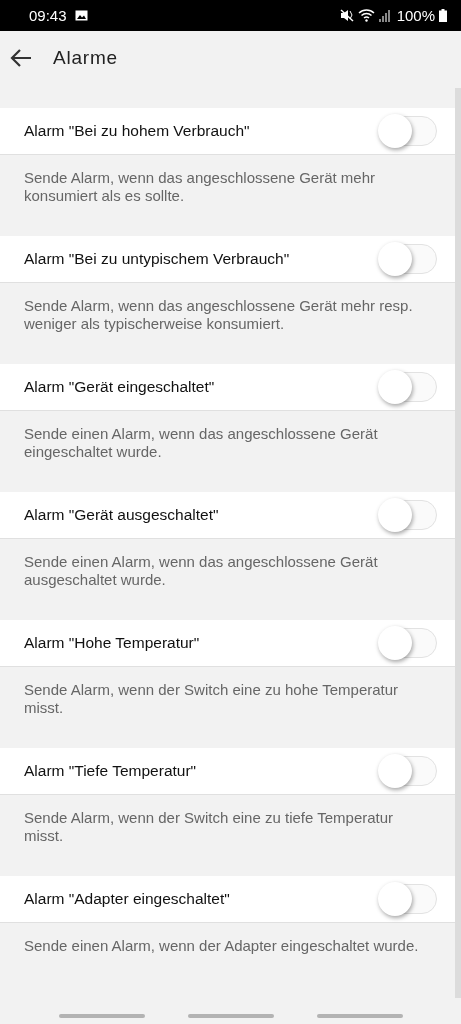 The height and width of the screenshot is (1024, 461). Describe the element at coordinates (137, 131) in the screenshot. I see `setting-title: Alarm "Bei zu hohem Verbrauch"` at that location.